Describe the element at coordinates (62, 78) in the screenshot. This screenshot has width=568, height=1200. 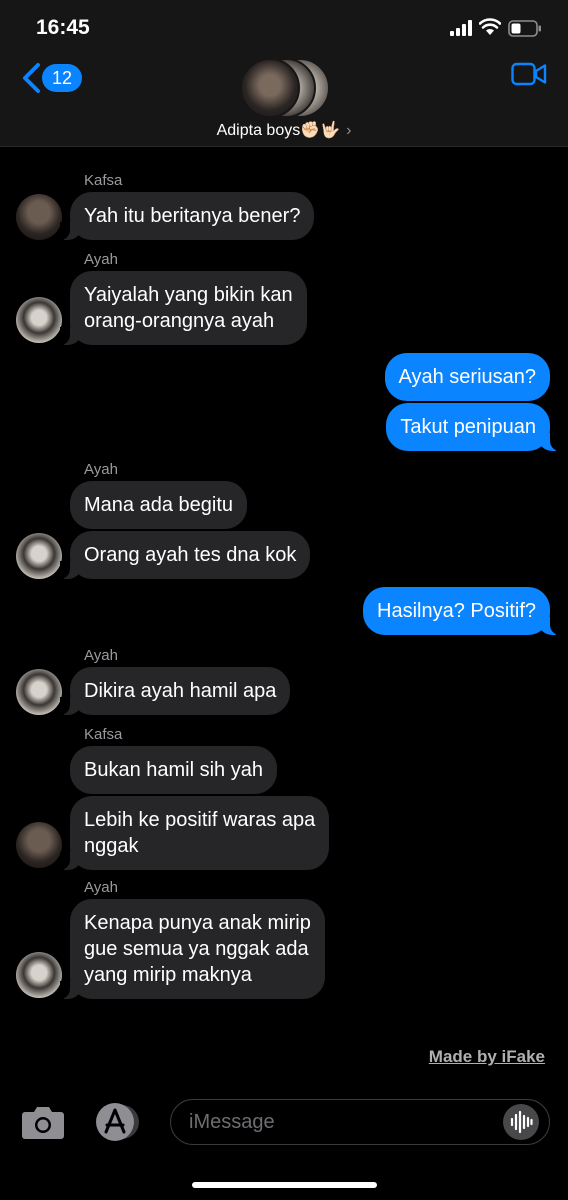
I see `unread-count-badge: 12` at that location.